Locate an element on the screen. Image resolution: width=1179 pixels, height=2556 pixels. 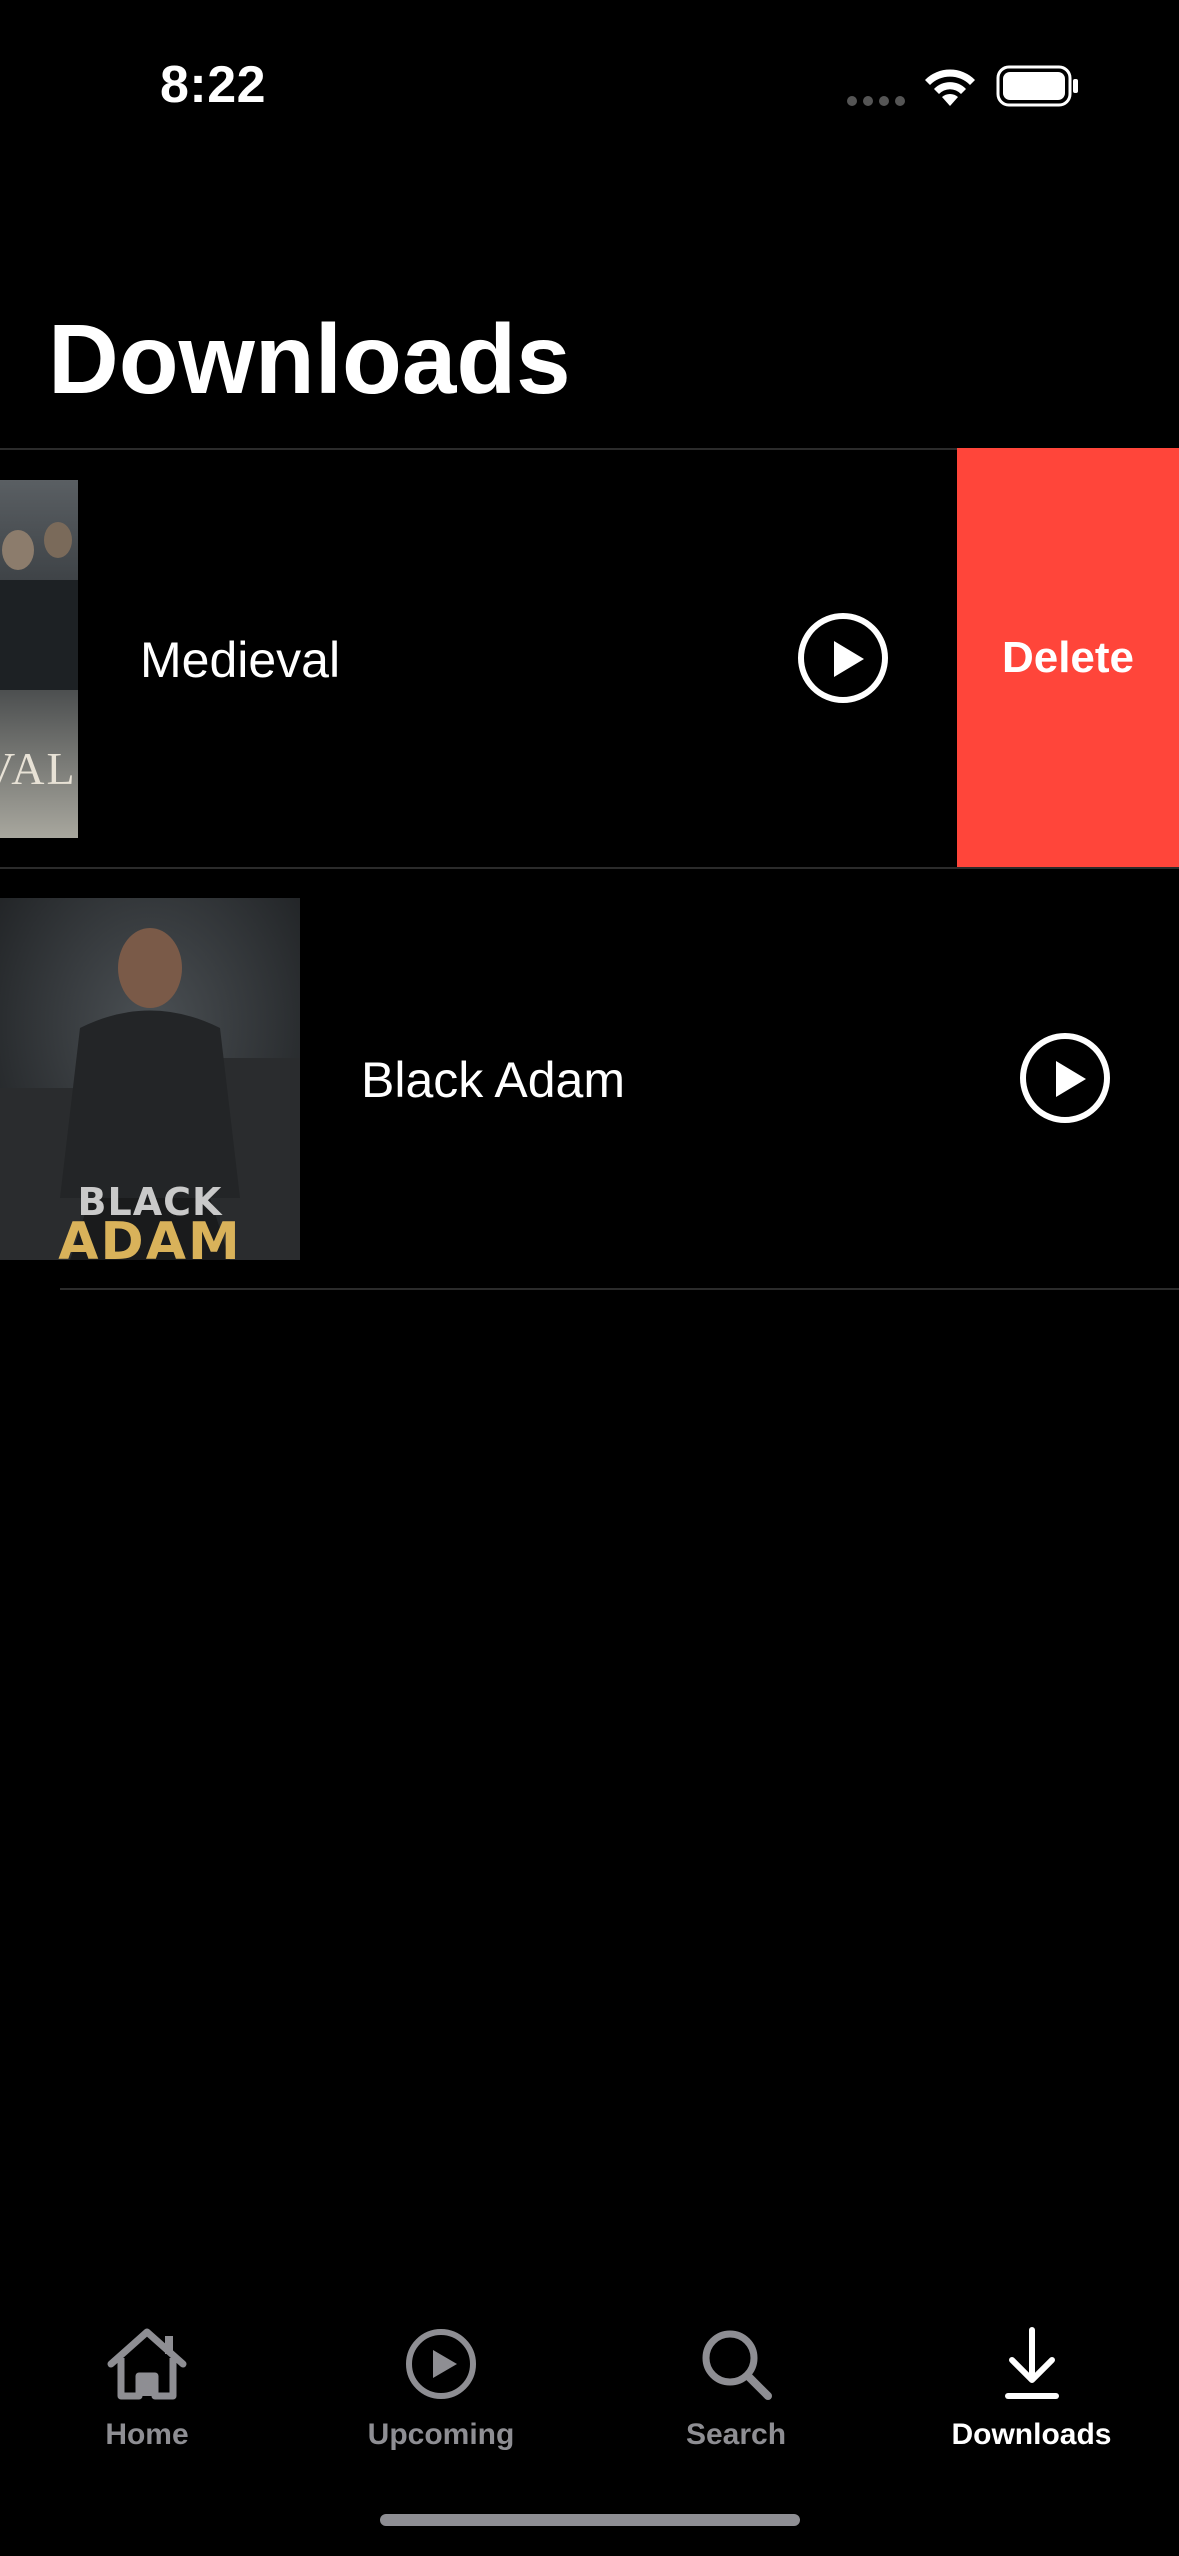
row-title: Black Adam is located at coordinates (493, 1080).